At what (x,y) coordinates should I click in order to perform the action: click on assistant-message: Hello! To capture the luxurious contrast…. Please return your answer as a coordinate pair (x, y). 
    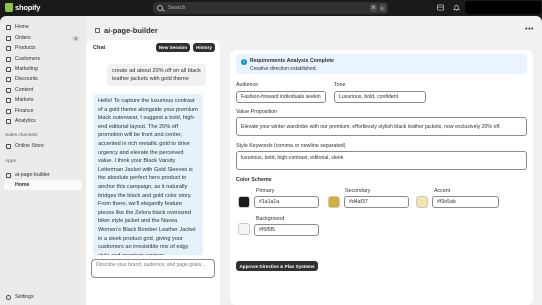
    Looking at the image, I should click on (148, 174).